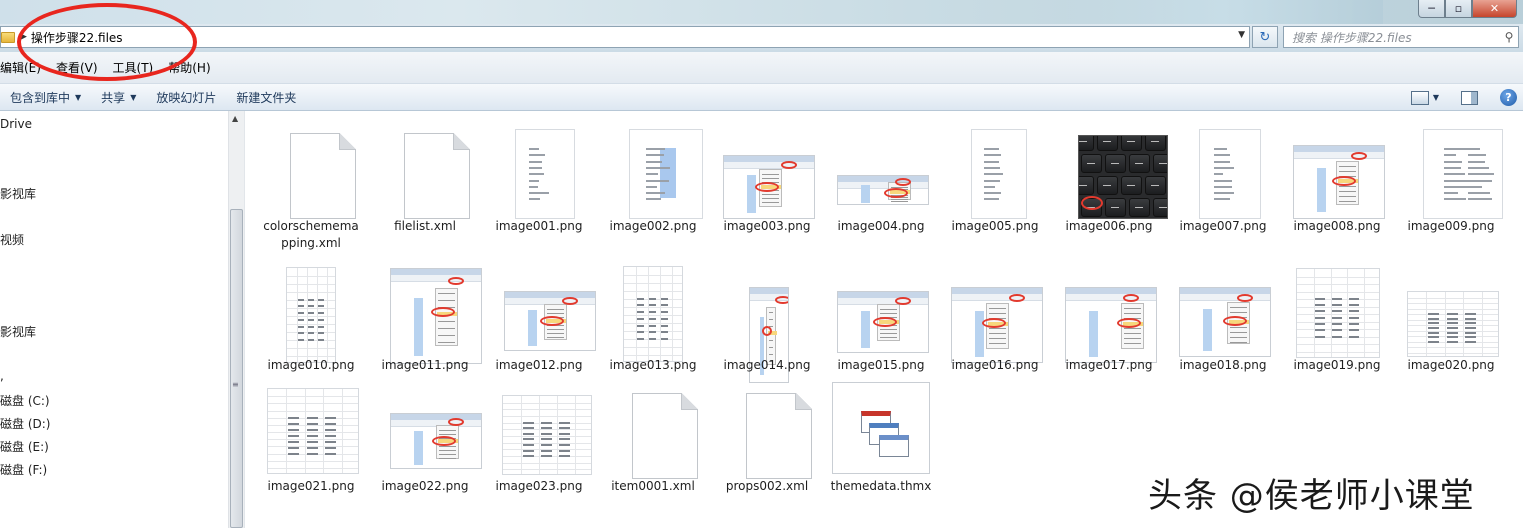 Image resolution: width=1523 pixels, height=528 pixels. I want to click on window-controls: ─ ▫ ✕, so click(1467, 9).